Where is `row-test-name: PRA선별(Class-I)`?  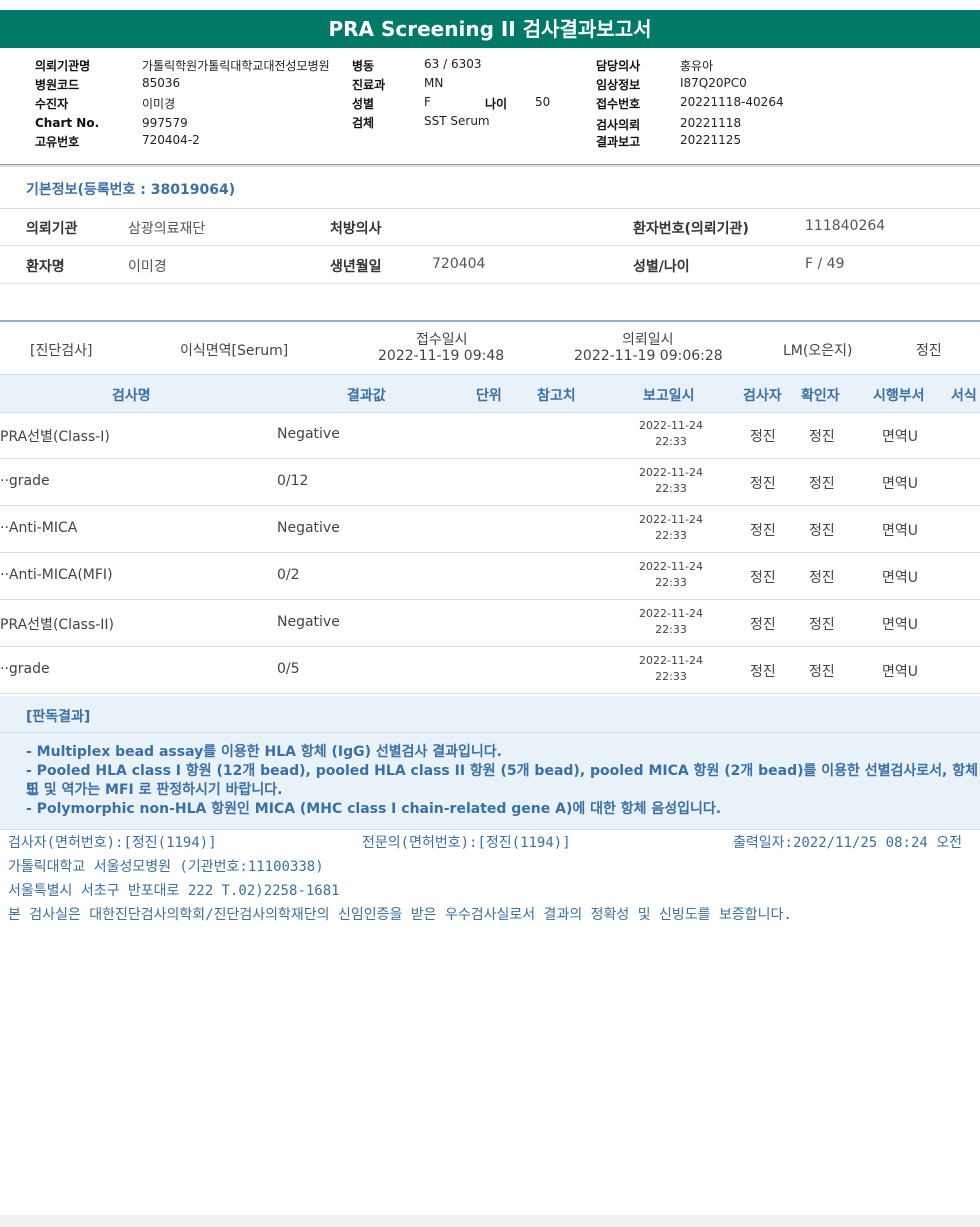
row-test-name: PRA선별(Class-I) is located at coordinates (55, 437).